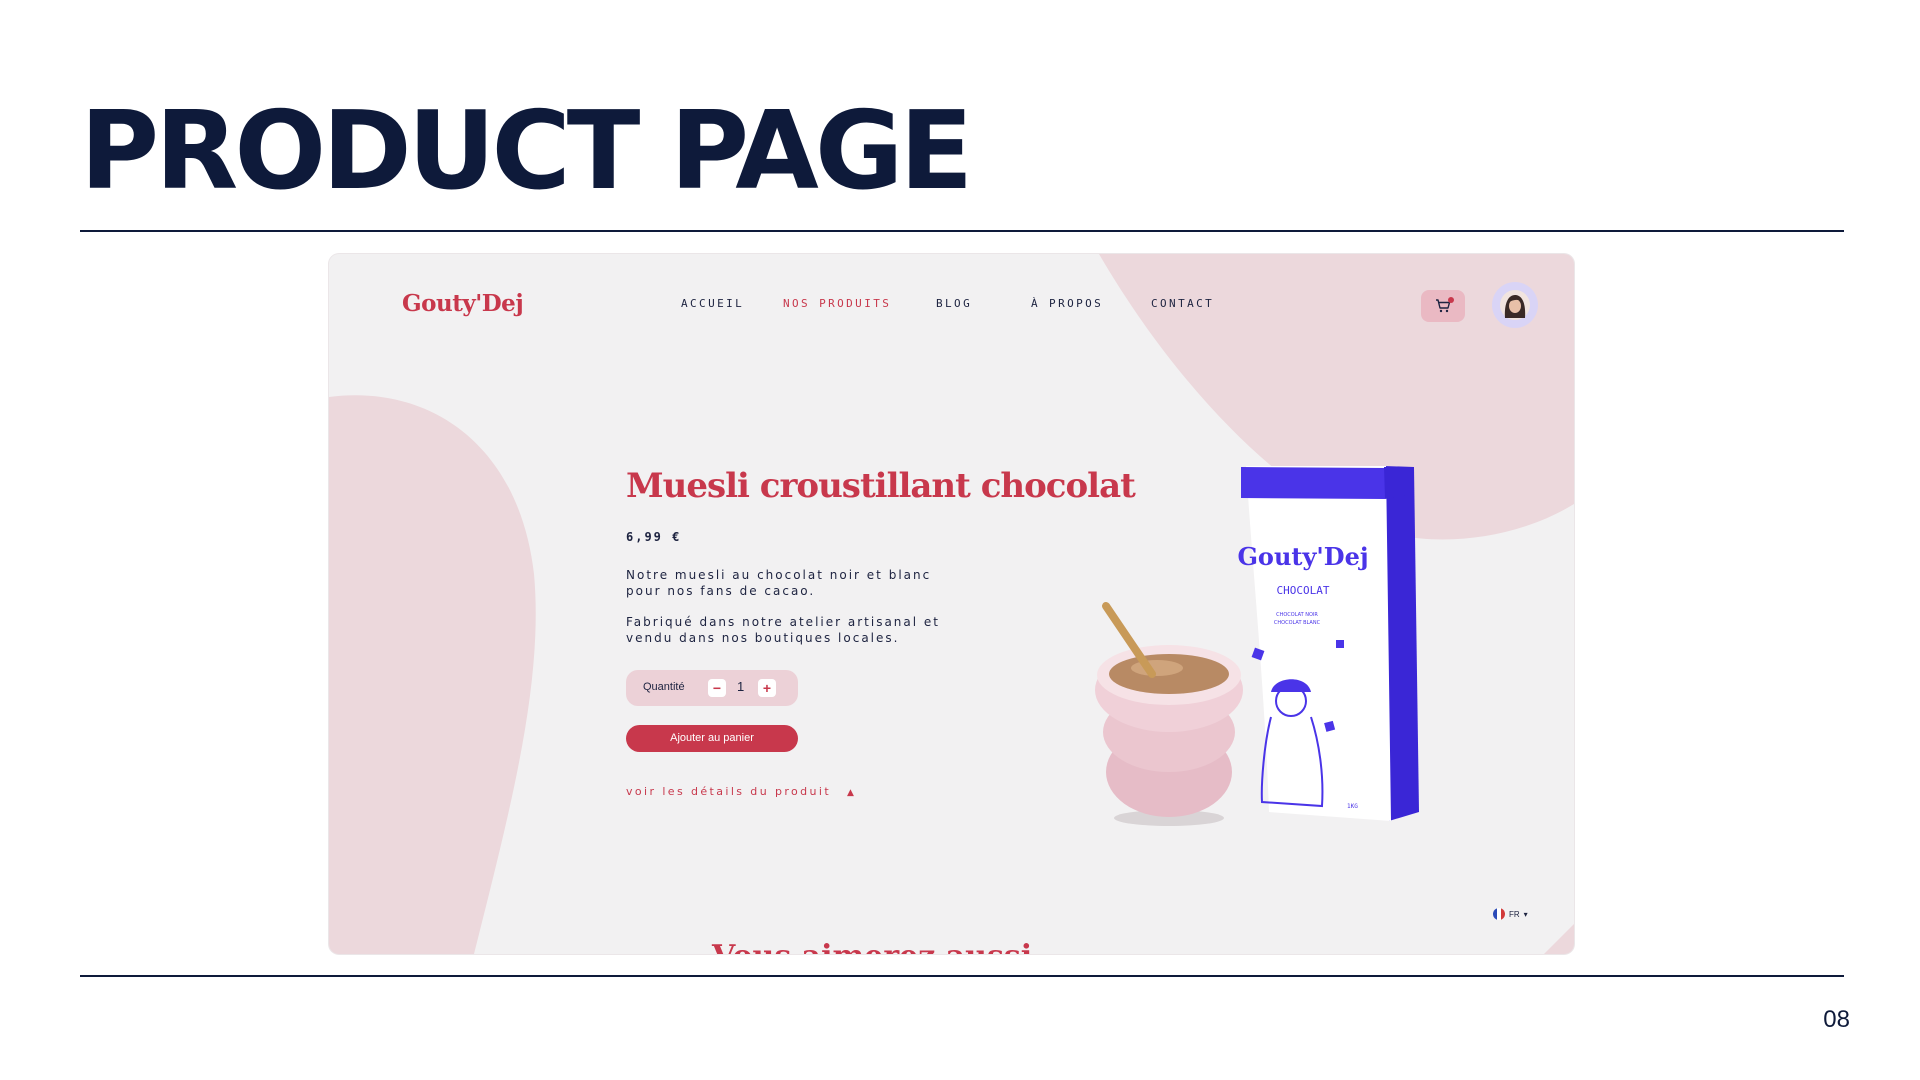 The height and width of the screenshot is (1080, 1920). I want to click on bag-flavor: CHOCOLAT, so click(1303, 590).